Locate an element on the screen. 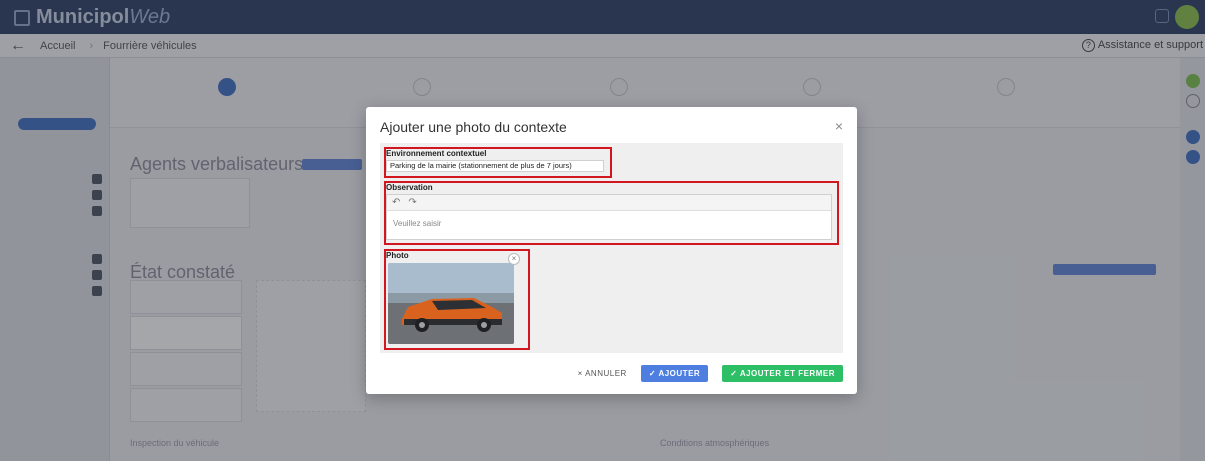  photo-field: Photo × is located at coordinates (456, 299).